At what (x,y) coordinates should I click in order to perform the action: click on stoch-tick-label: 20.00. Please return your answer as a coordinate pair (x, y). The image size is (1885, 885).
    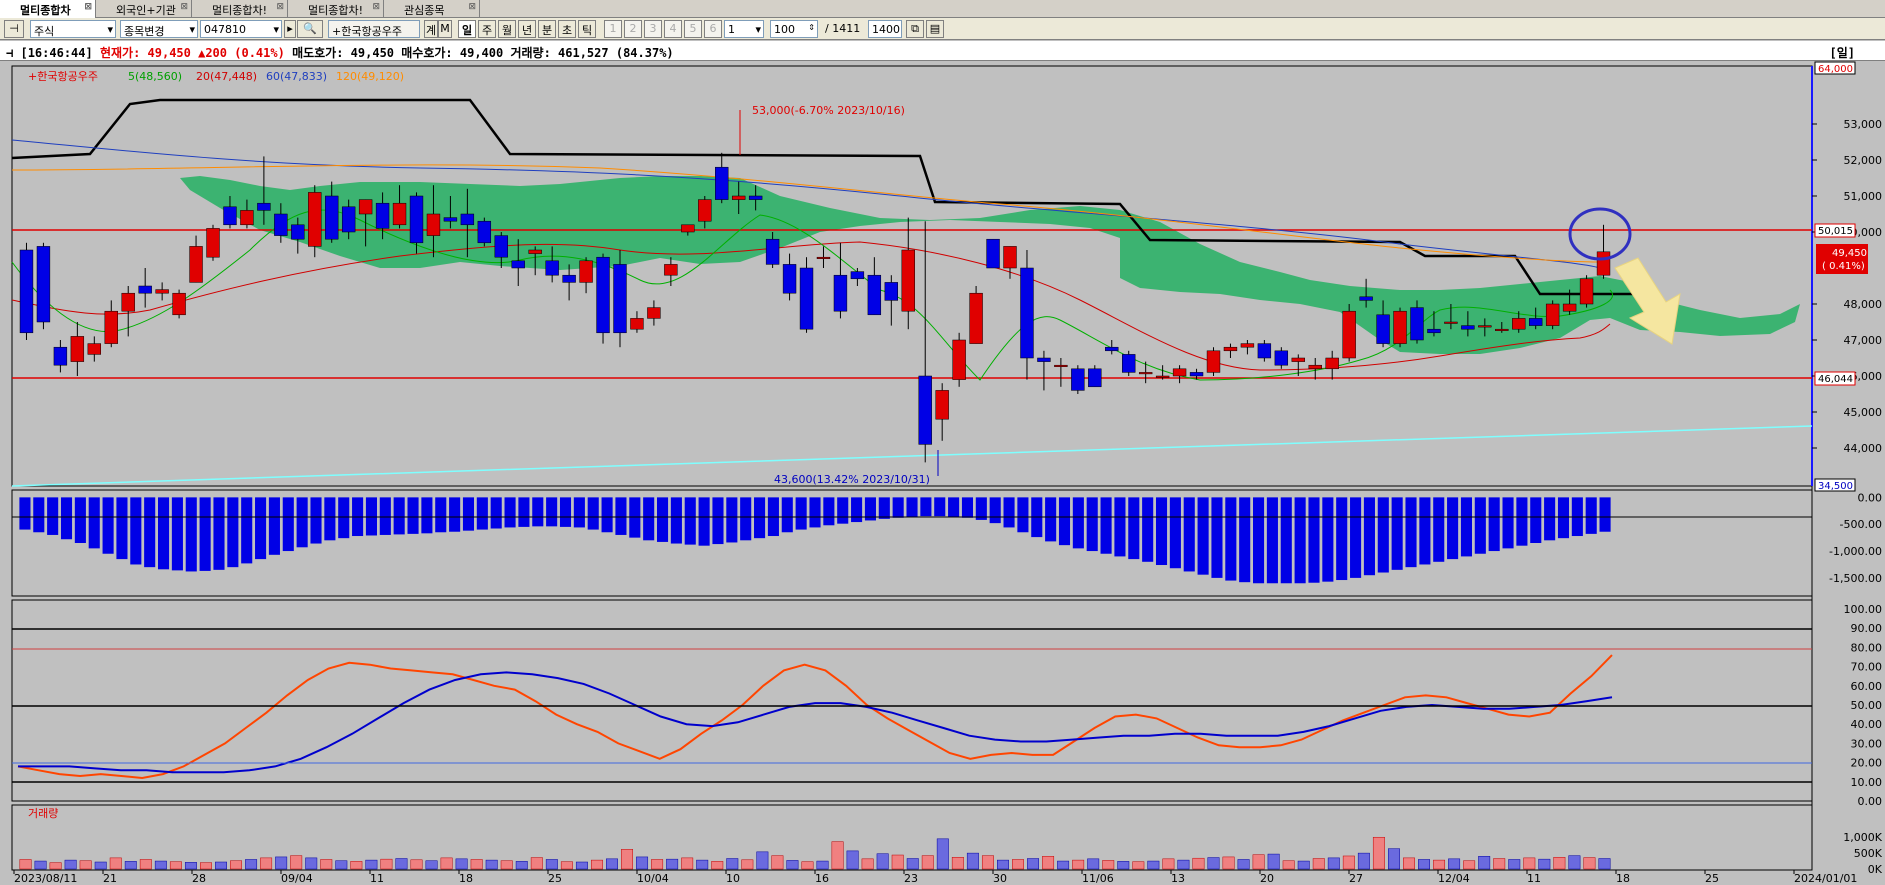
    Looking at the image, I should click on (1867, 763).